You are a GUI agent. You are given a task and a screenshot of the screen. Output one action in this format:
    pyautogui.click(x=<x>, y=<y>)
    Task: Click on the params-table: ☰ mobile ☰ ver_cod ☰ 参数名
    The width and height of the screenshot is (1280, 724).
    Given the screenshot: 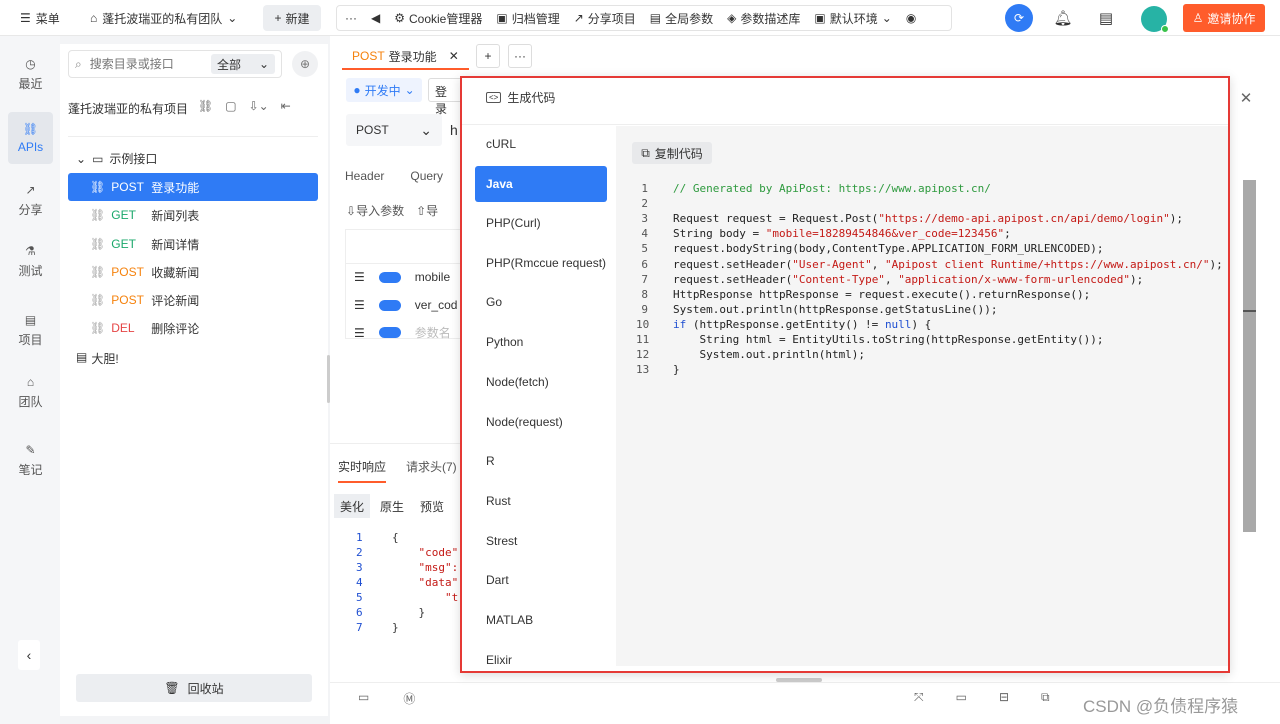 What is the action you would take?
    pyautogui.click(x=403, y=284)
    